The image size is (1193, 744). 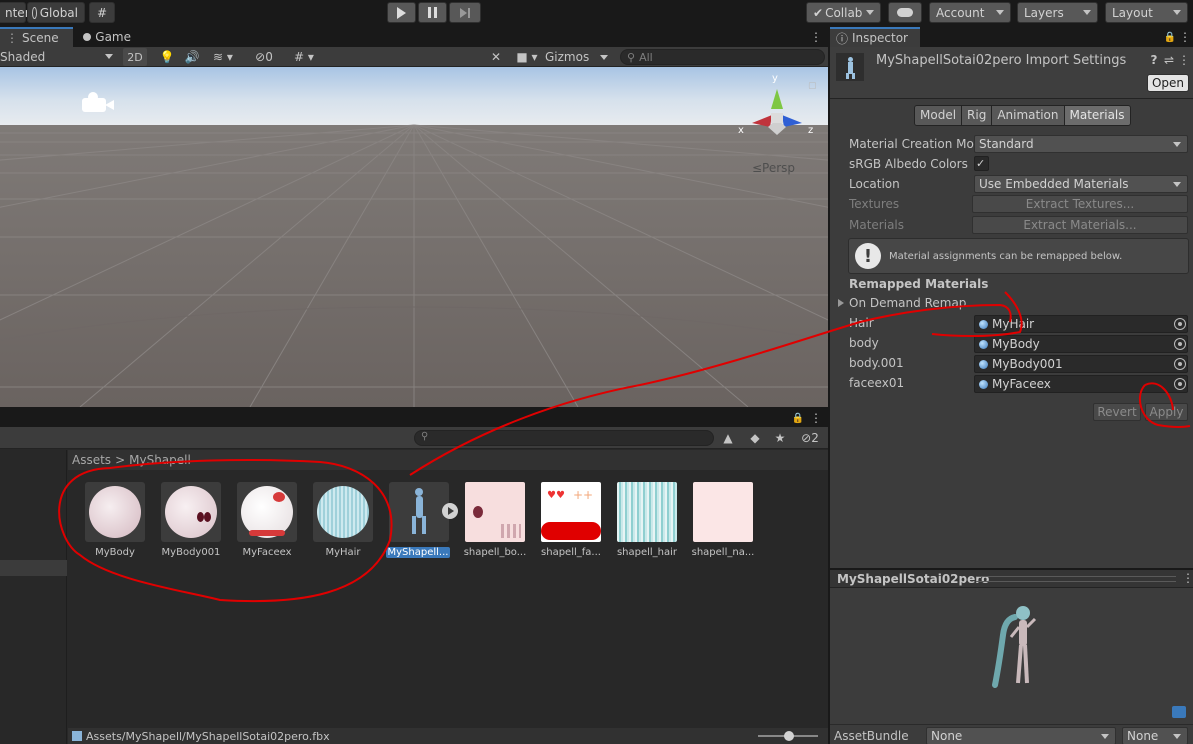 I want to click on shading-mode-label: Shaded, so click(x=23, y=56).